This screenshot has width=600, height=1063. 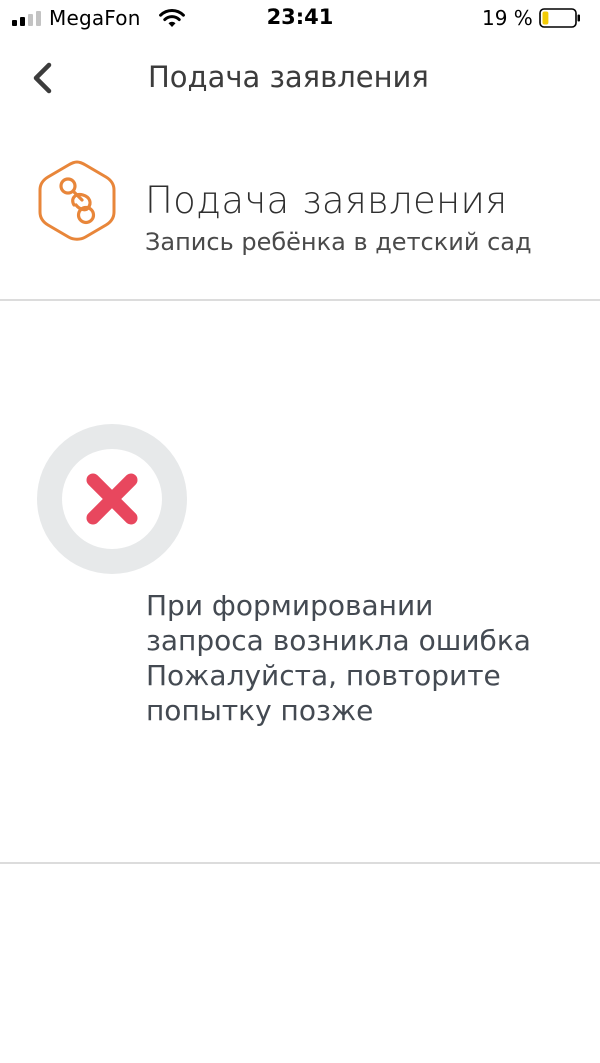 I want to click on battery-icon, so click(x=559, y=18).